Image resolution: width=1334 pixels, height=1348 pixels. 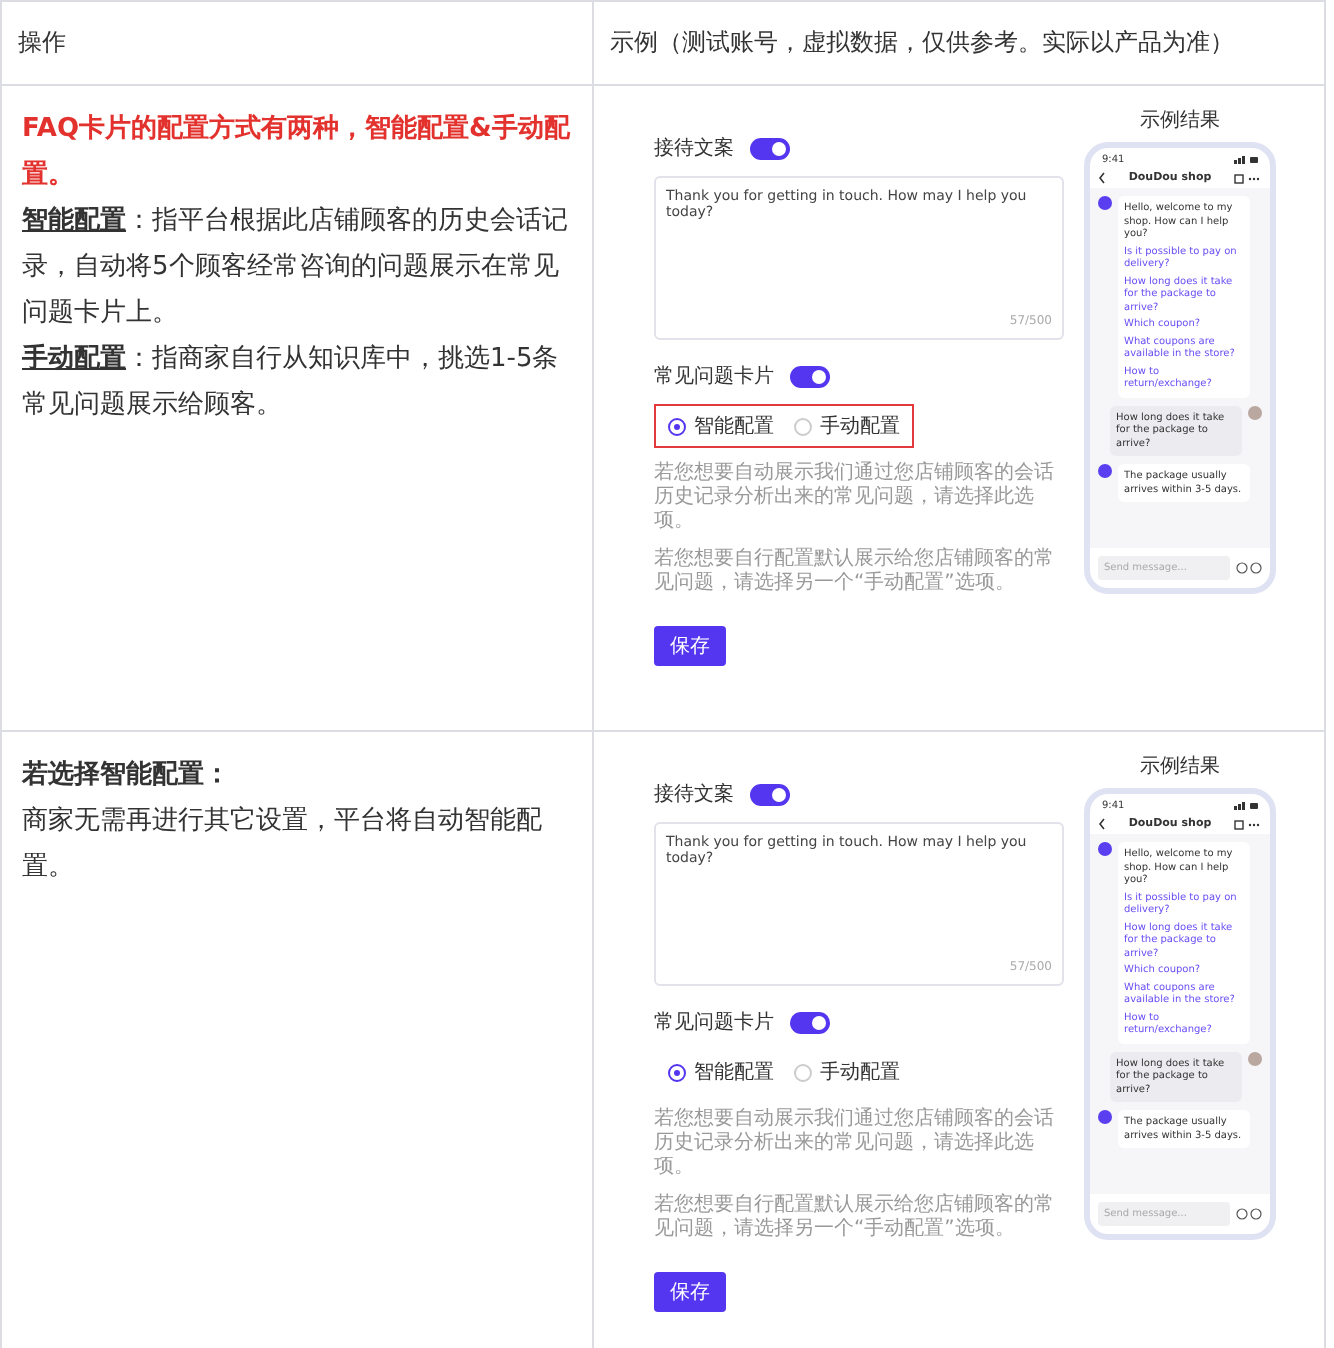 What do you see at coordinates (296, 268) in the screenshot?
I see `definition-text: 智能配置：指平台根据此店铺顾客的历史会话记录，自动将5个顾客经常咨询的问题展示在常见问题卡片上。` at bounding box center [296, 268].